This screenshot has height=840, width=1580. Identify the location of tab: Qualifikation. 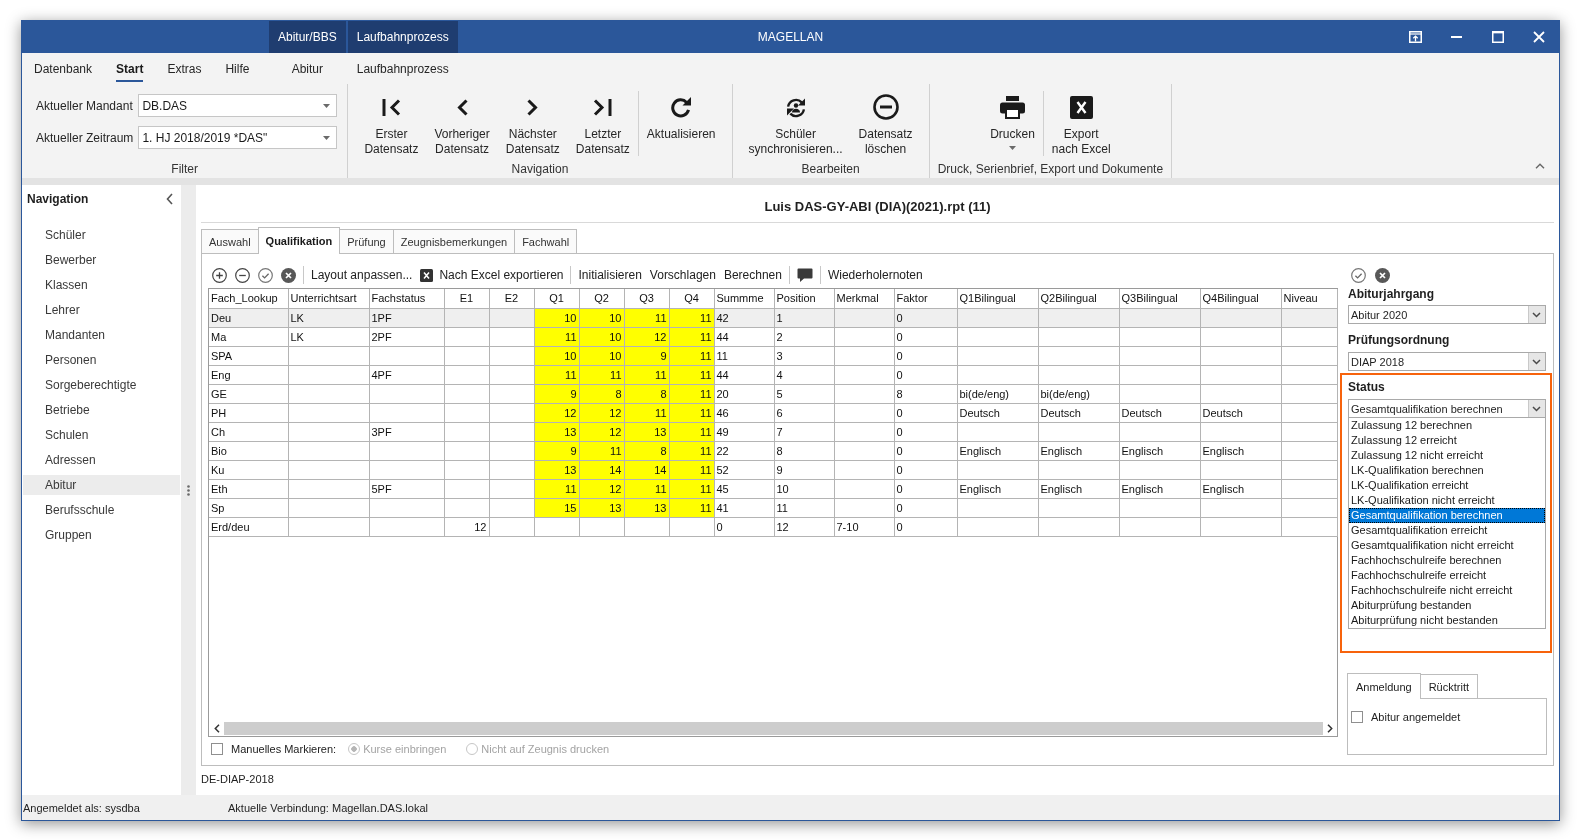
(299, 240).